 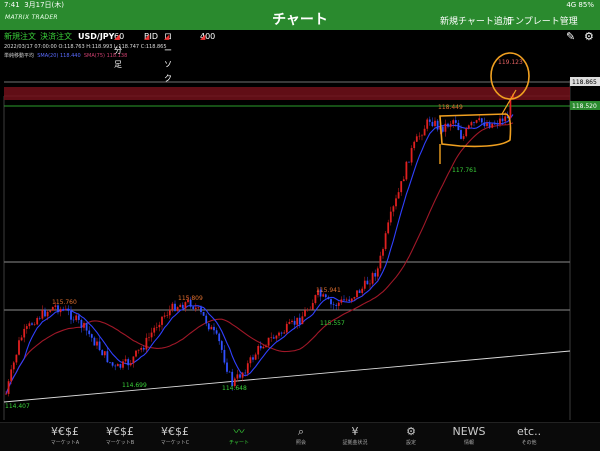 What do you see at coordinates (203, 37) in the screenshot?
I see `dropdown-caret-icon: ◢` at bounding box center [203, 37].